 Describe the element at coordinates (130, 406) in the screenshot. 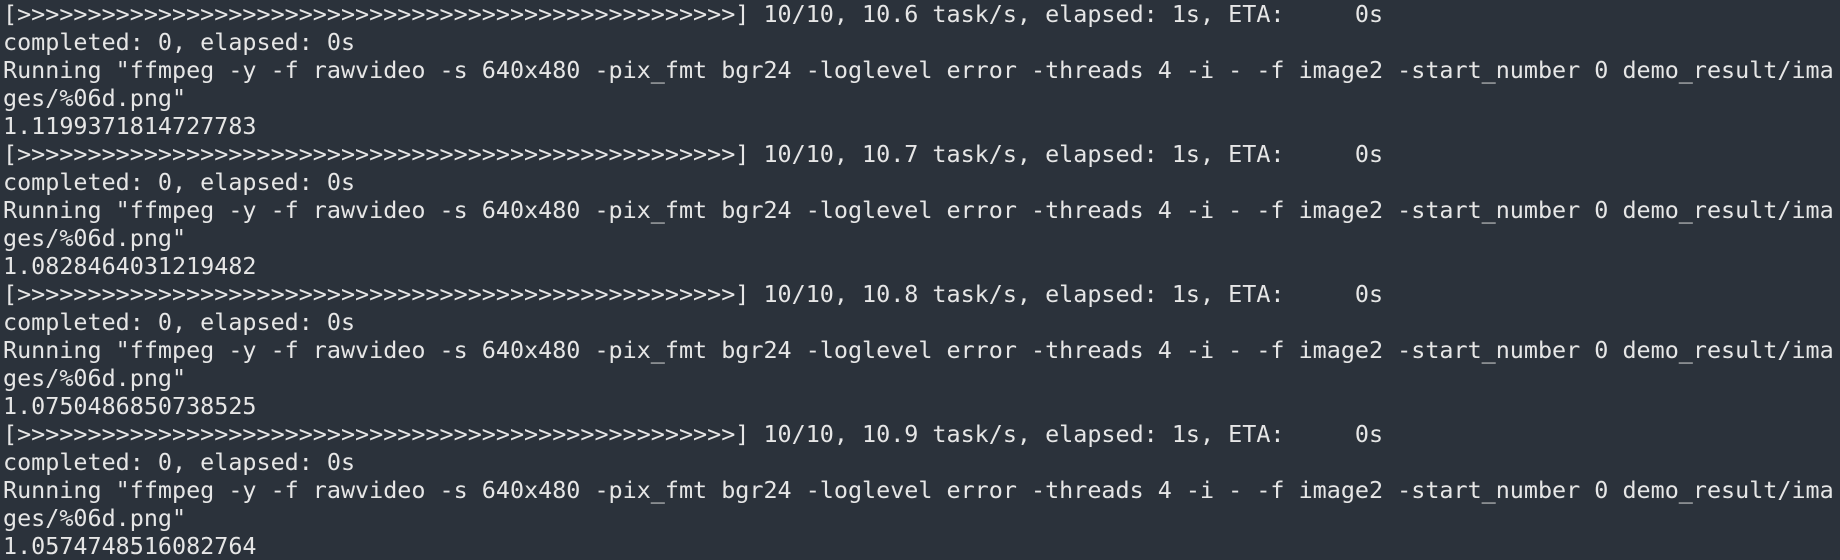

I see `timing-value-line: 1.0750486850738525` at that location.